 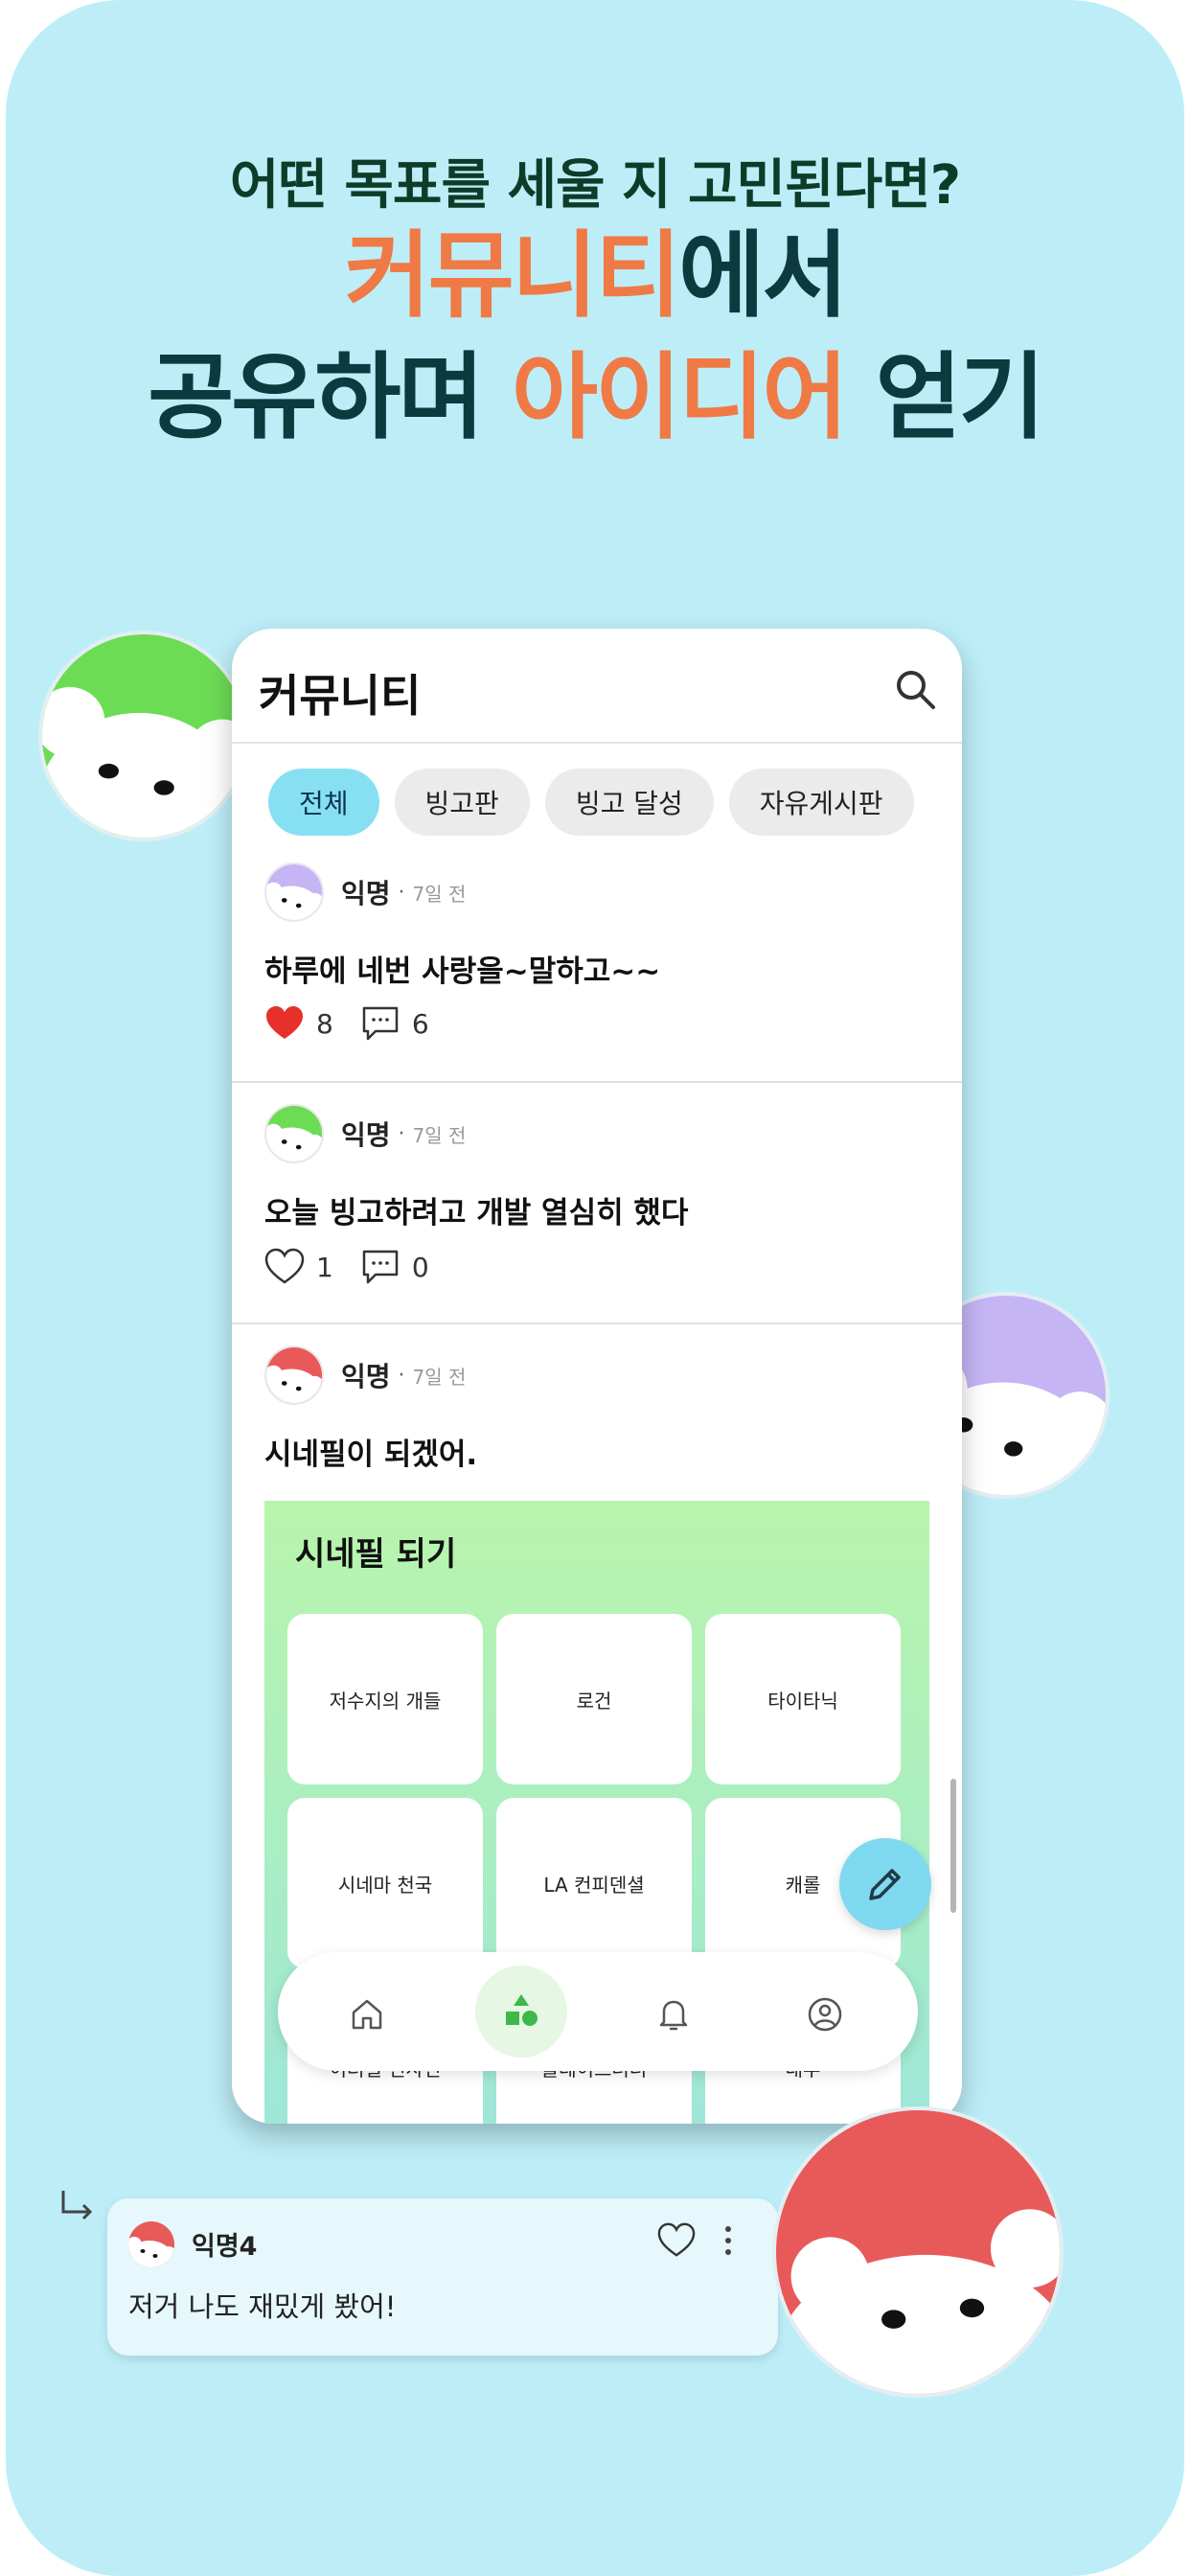 I want to click on comment-author: 익명4, so click(x=225, y=2247).